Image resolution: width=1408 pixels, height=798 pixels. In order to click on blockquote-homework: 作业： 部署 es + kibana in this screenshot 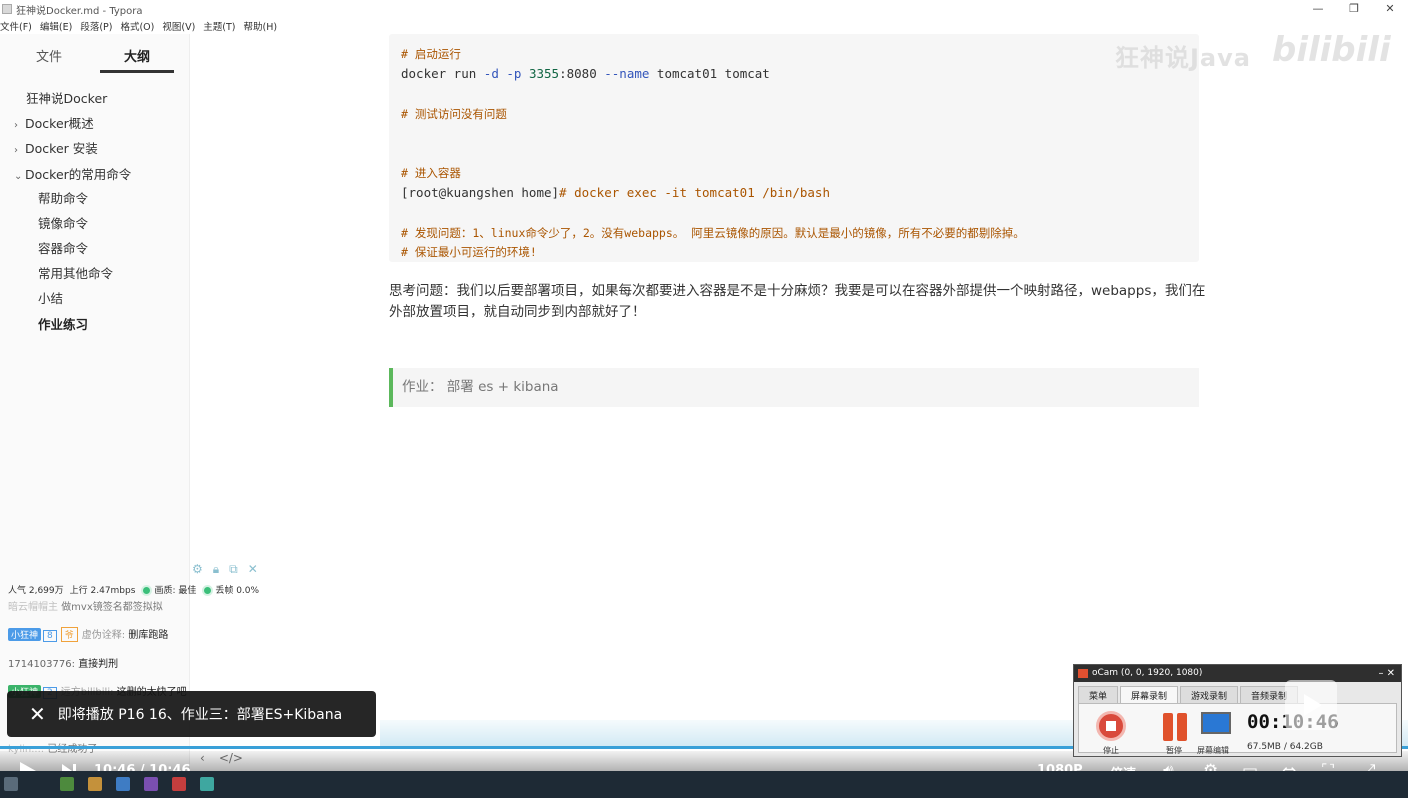, I will do `click(794, 387)`.